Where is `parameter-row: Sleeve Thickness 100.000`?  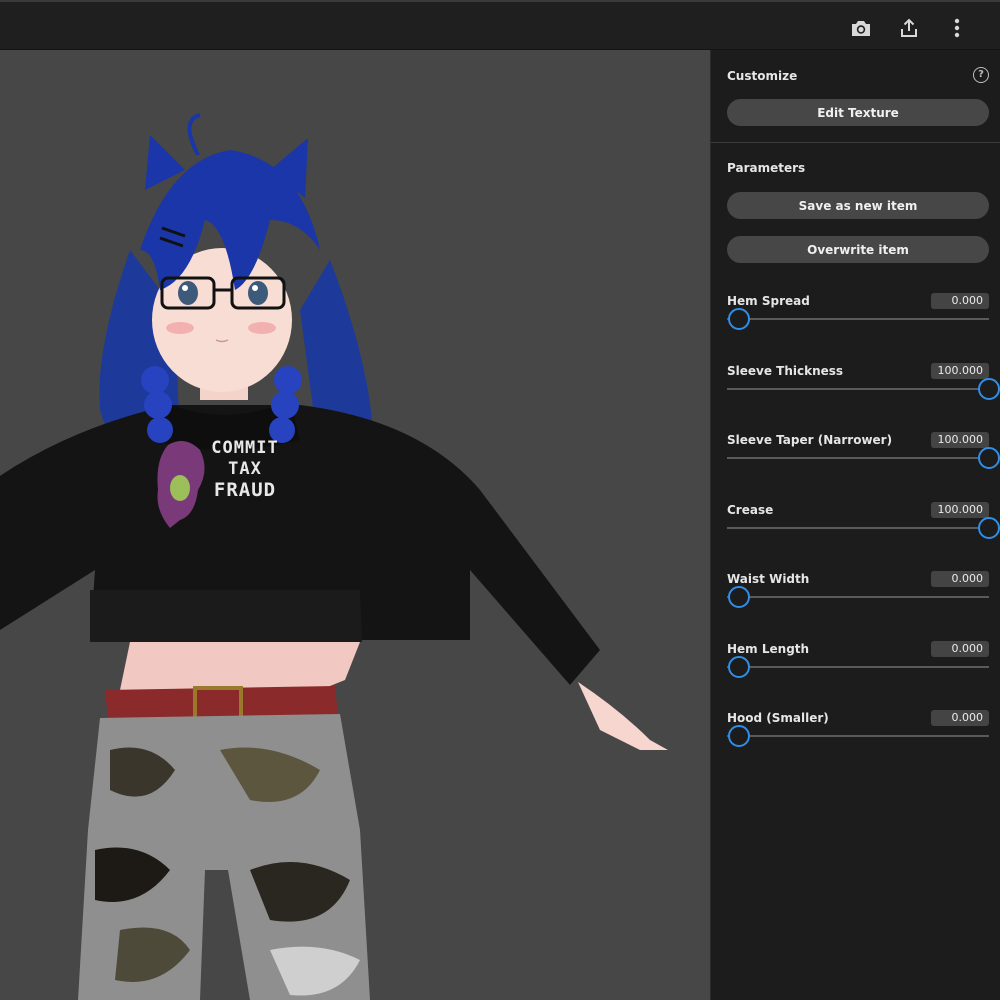
parameter-row: Sleeve Thickness 100.000 is located at coordinates (863, 388).